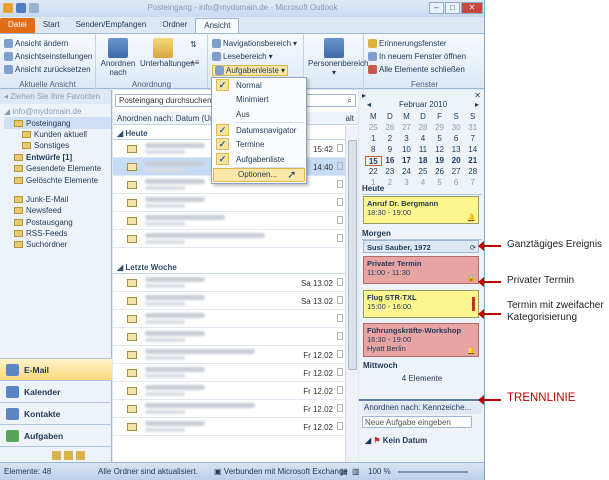 The height and width of the screenshot is (480, 609). I want to click on zoom-slider, so click(433, 472).